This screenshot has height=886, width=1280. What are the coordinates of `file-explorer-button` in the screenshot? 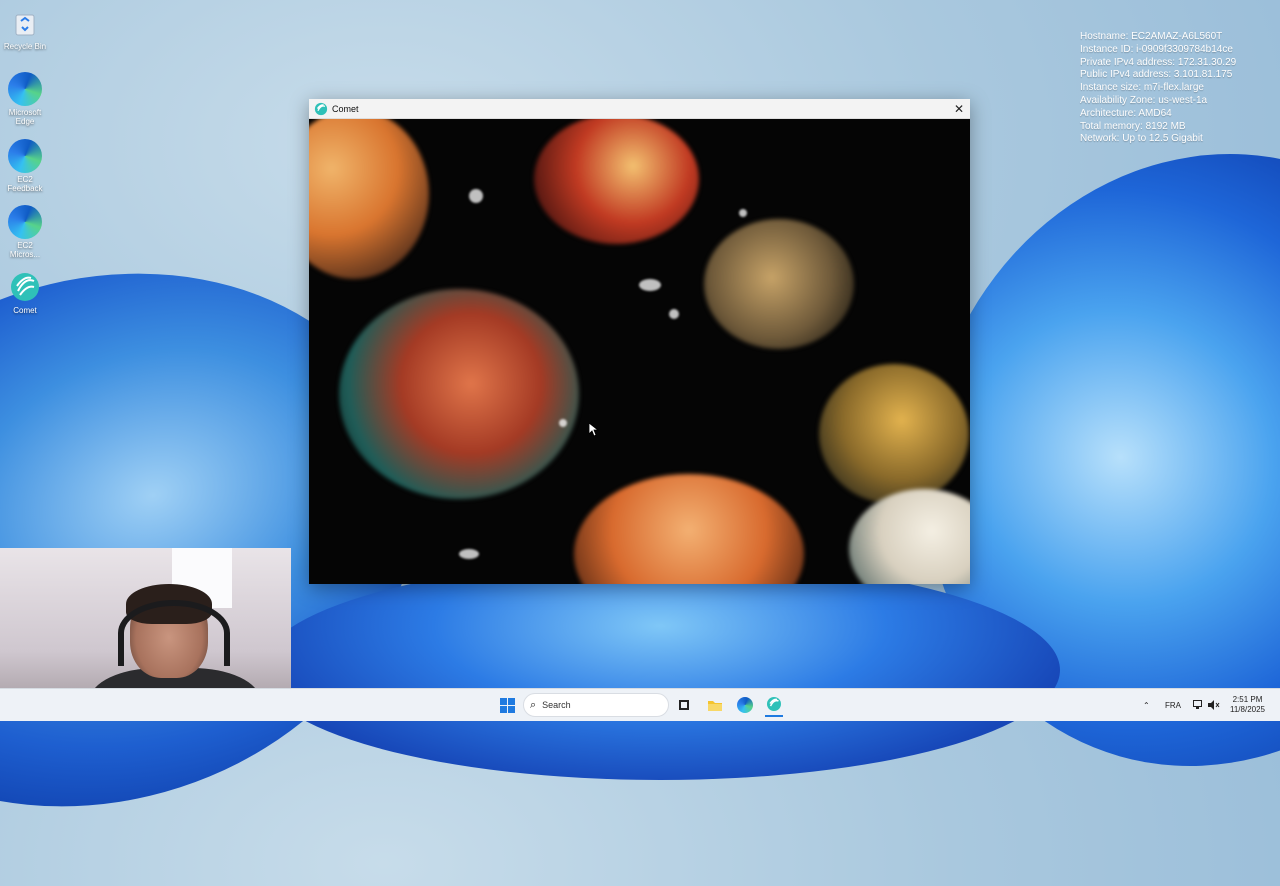 It's located at (715, 705).